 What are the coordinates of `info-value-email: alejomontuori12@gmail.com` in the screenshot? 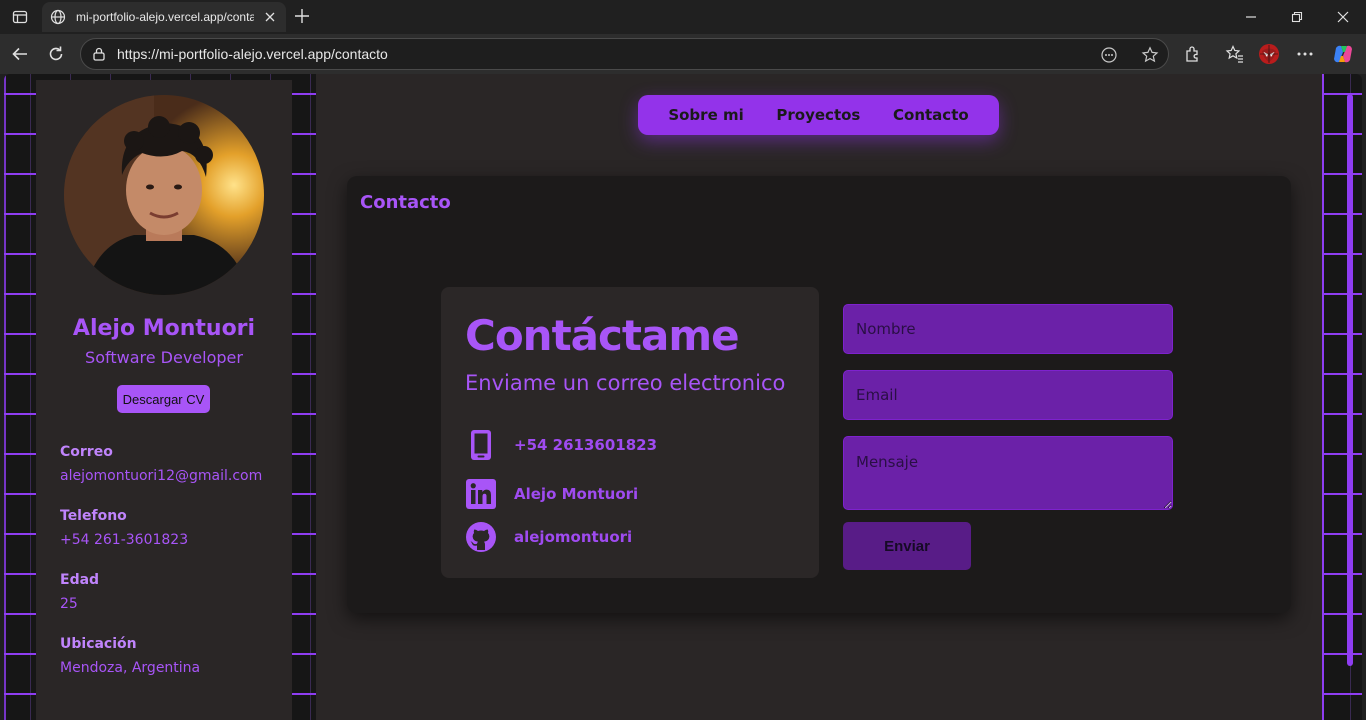 It's located at (161, 476).